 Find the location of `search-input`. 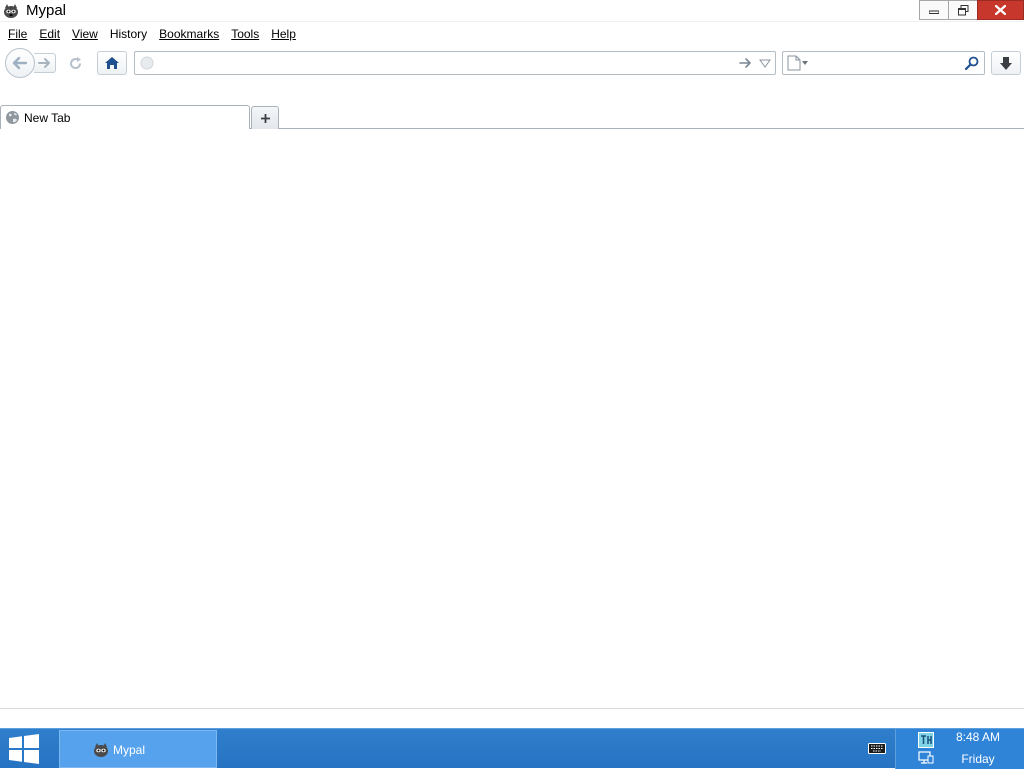

search-input is located at coordinates (887, 63).